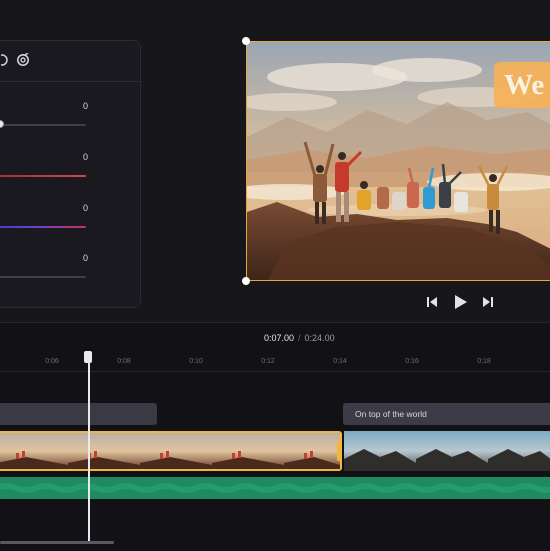 Image resolution: width=550 pixels, height=551 pixels. What do you see at coordinates (196, 361) in the screenshot?
I see `tick-label: 0:10` at bounding box center [196, 361].